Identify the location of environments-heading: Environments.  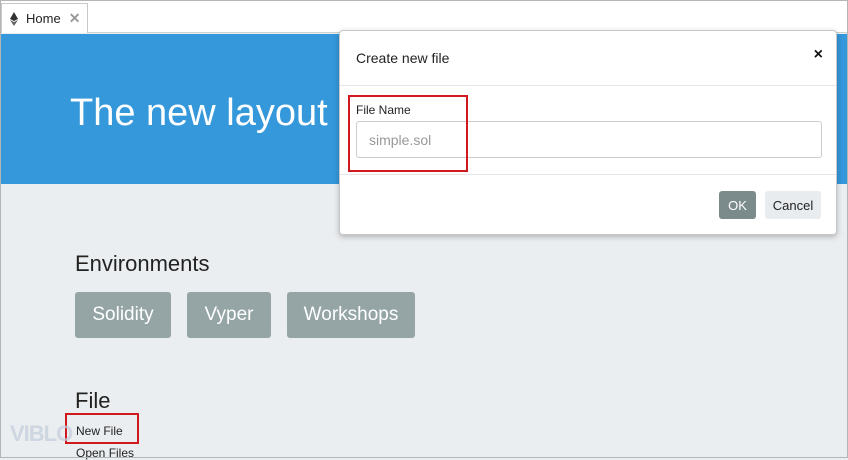
(142, 263).